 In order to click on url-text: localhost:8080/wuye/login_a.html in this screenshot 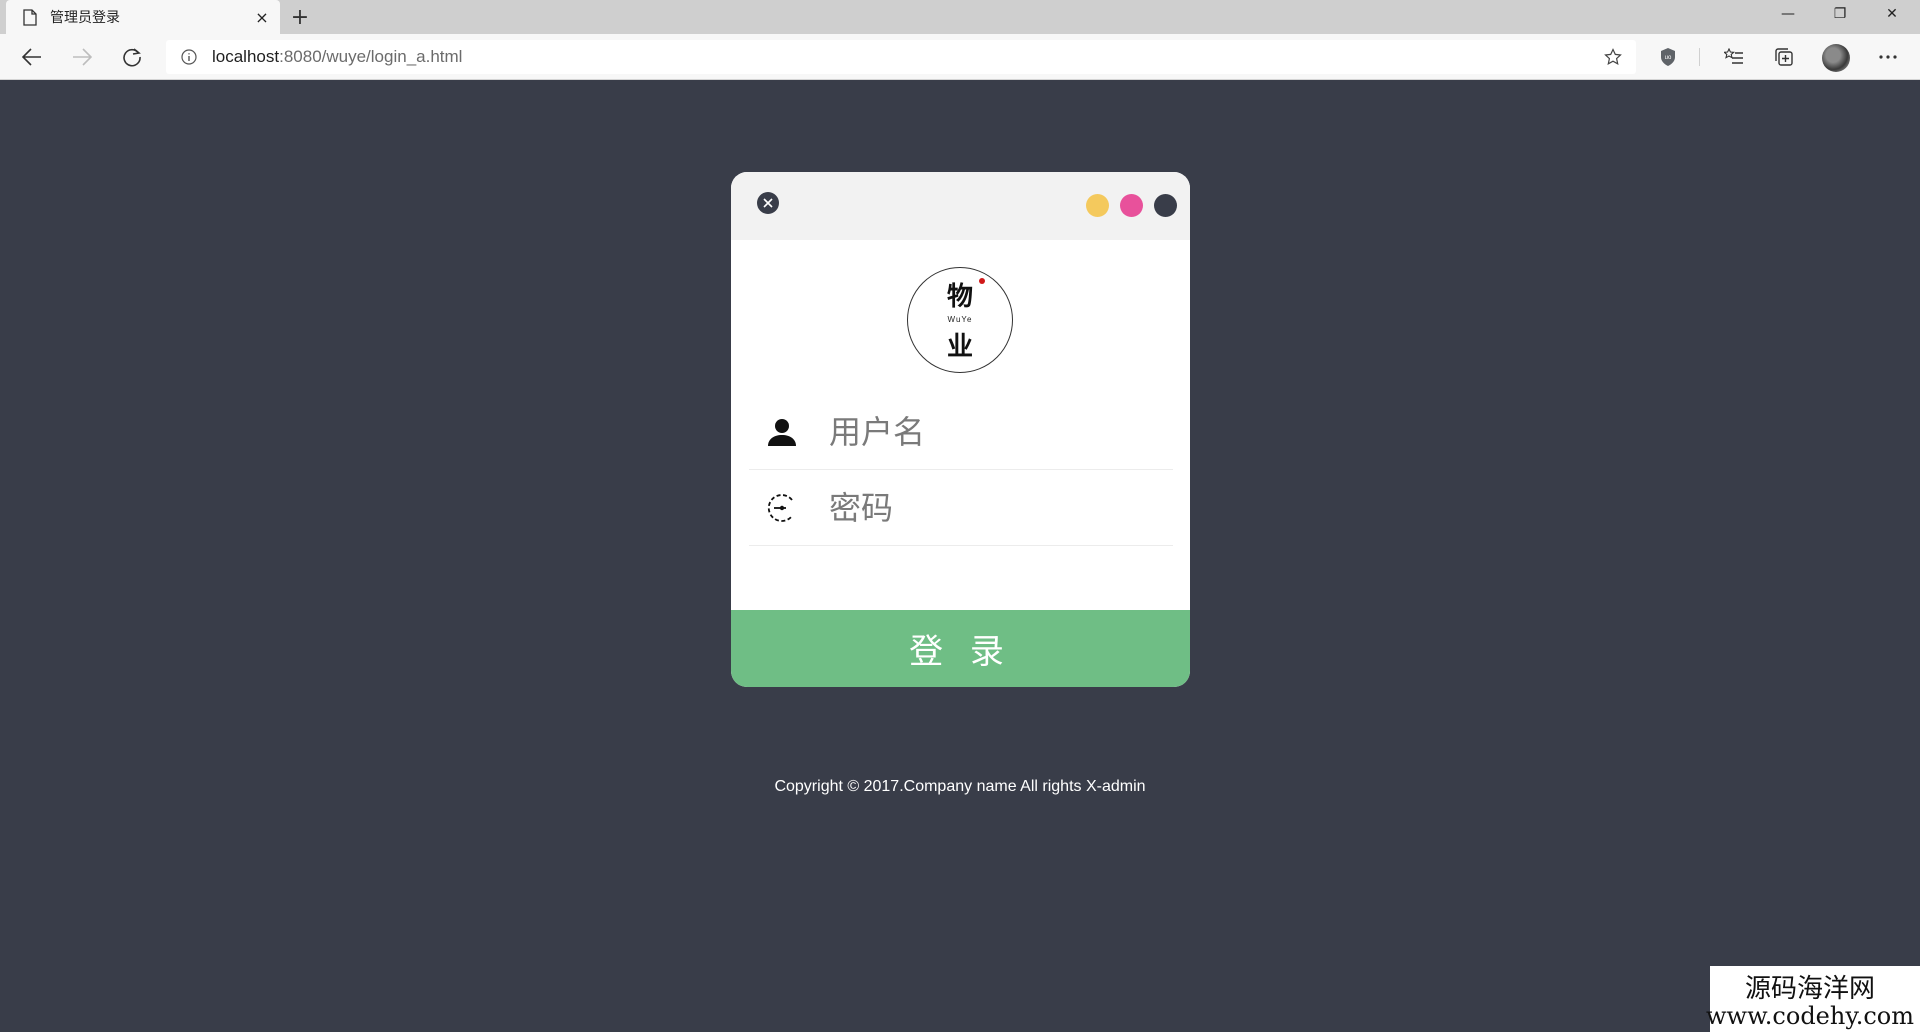, I will do `click(337, 57)`.